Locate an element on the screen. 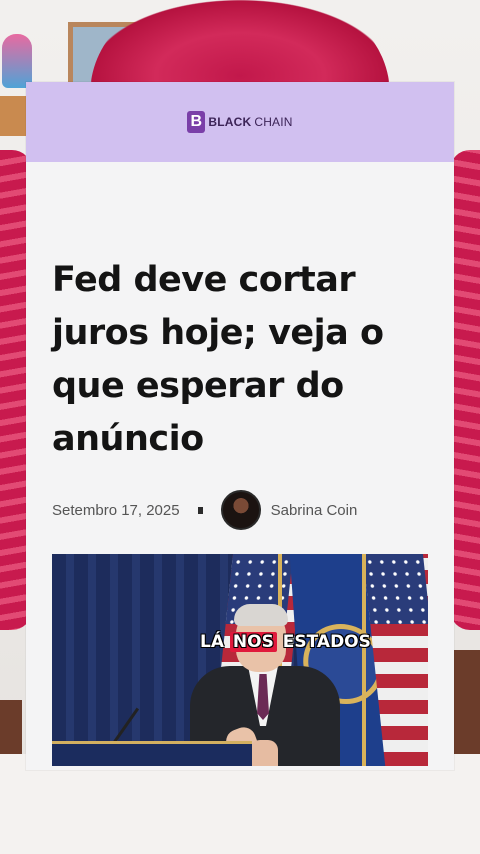  background-toy is located at coordinates (17, 61).